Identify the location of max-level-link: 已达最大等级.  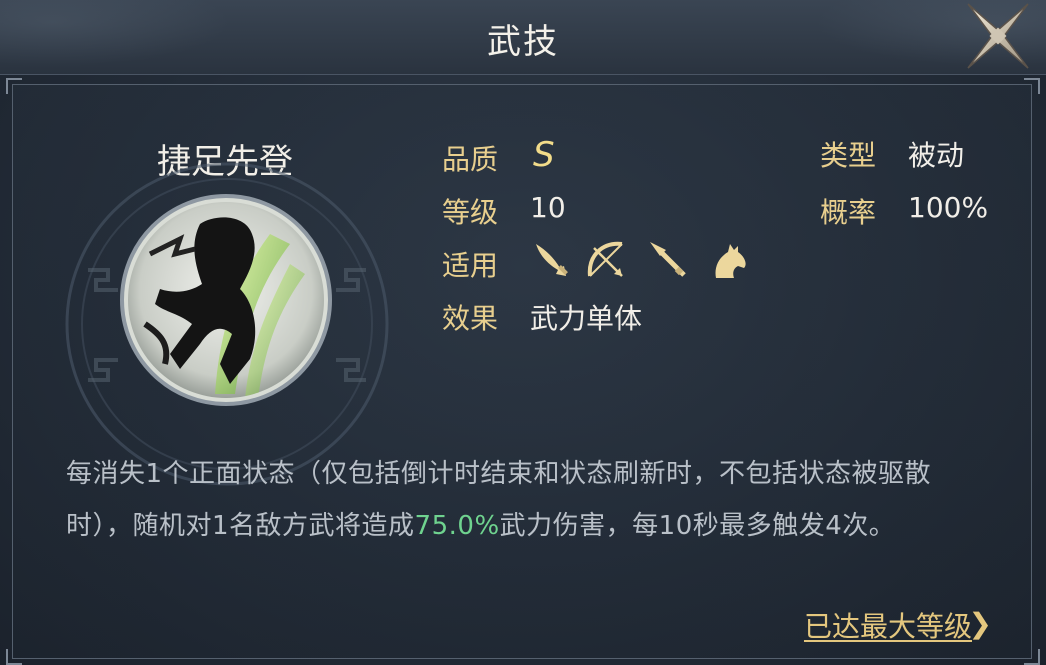
(888, 625).